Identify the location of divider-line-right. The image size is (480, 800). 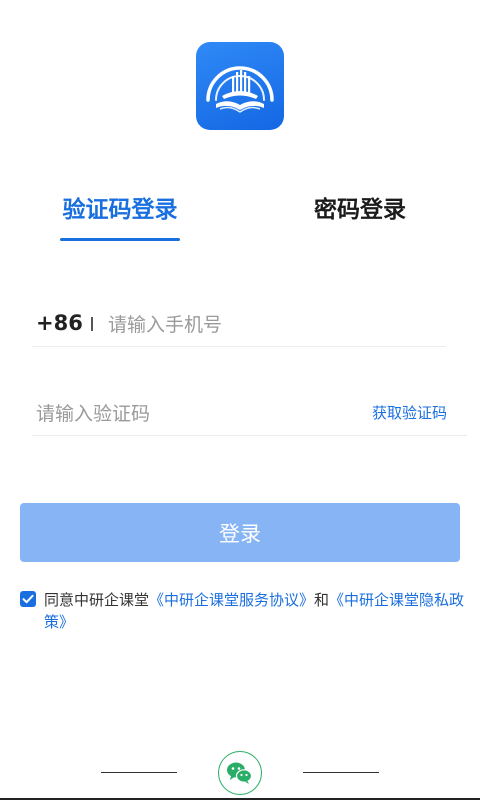
(341, 772).